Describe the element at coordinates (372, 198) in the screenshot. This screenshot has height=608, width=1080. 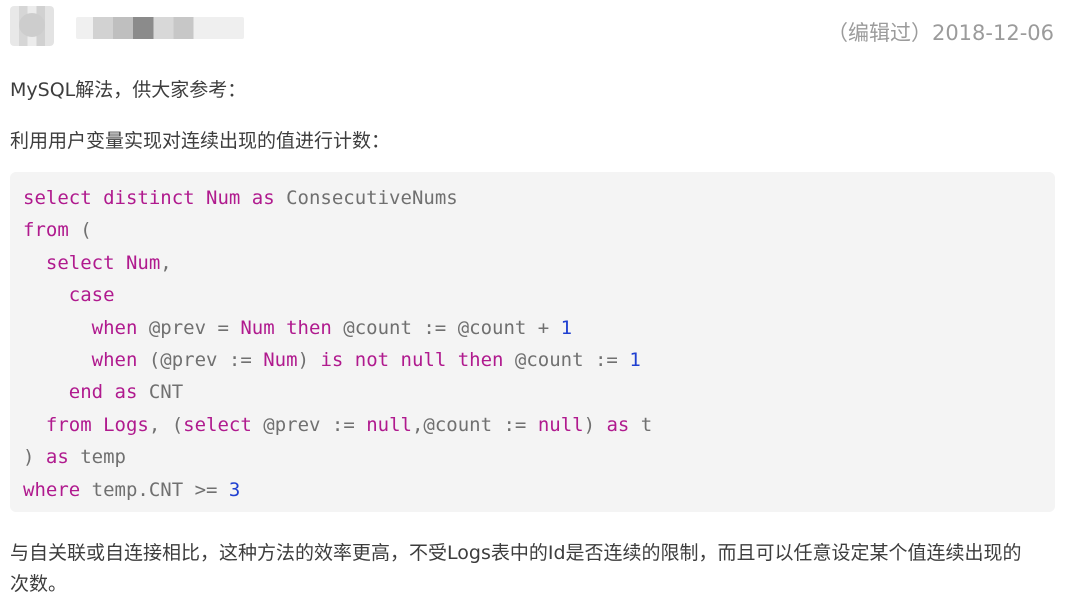
I see `code-token: ConsecutiveNums` at that location.